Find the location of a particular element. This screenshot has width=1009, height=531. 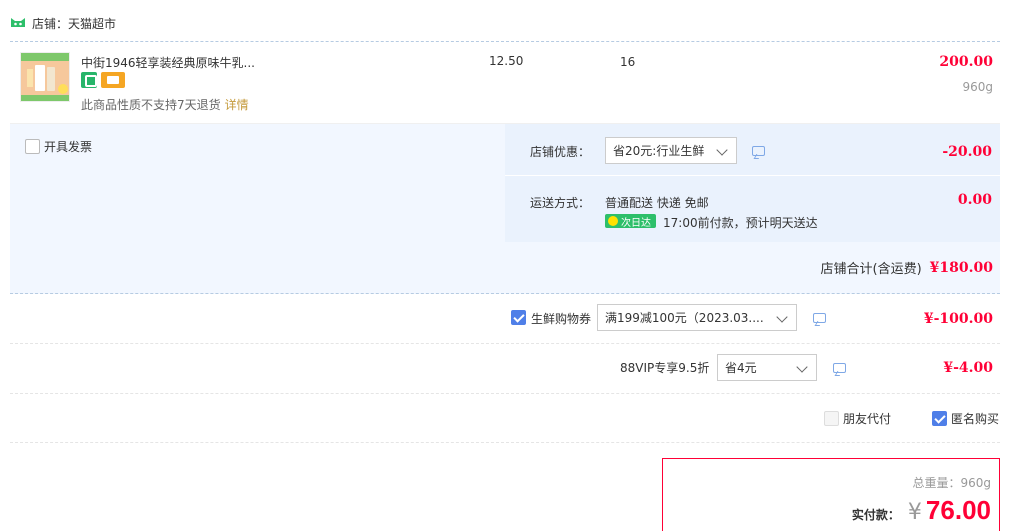

vip-select: 省4元 is located at coordinates (767, 367).